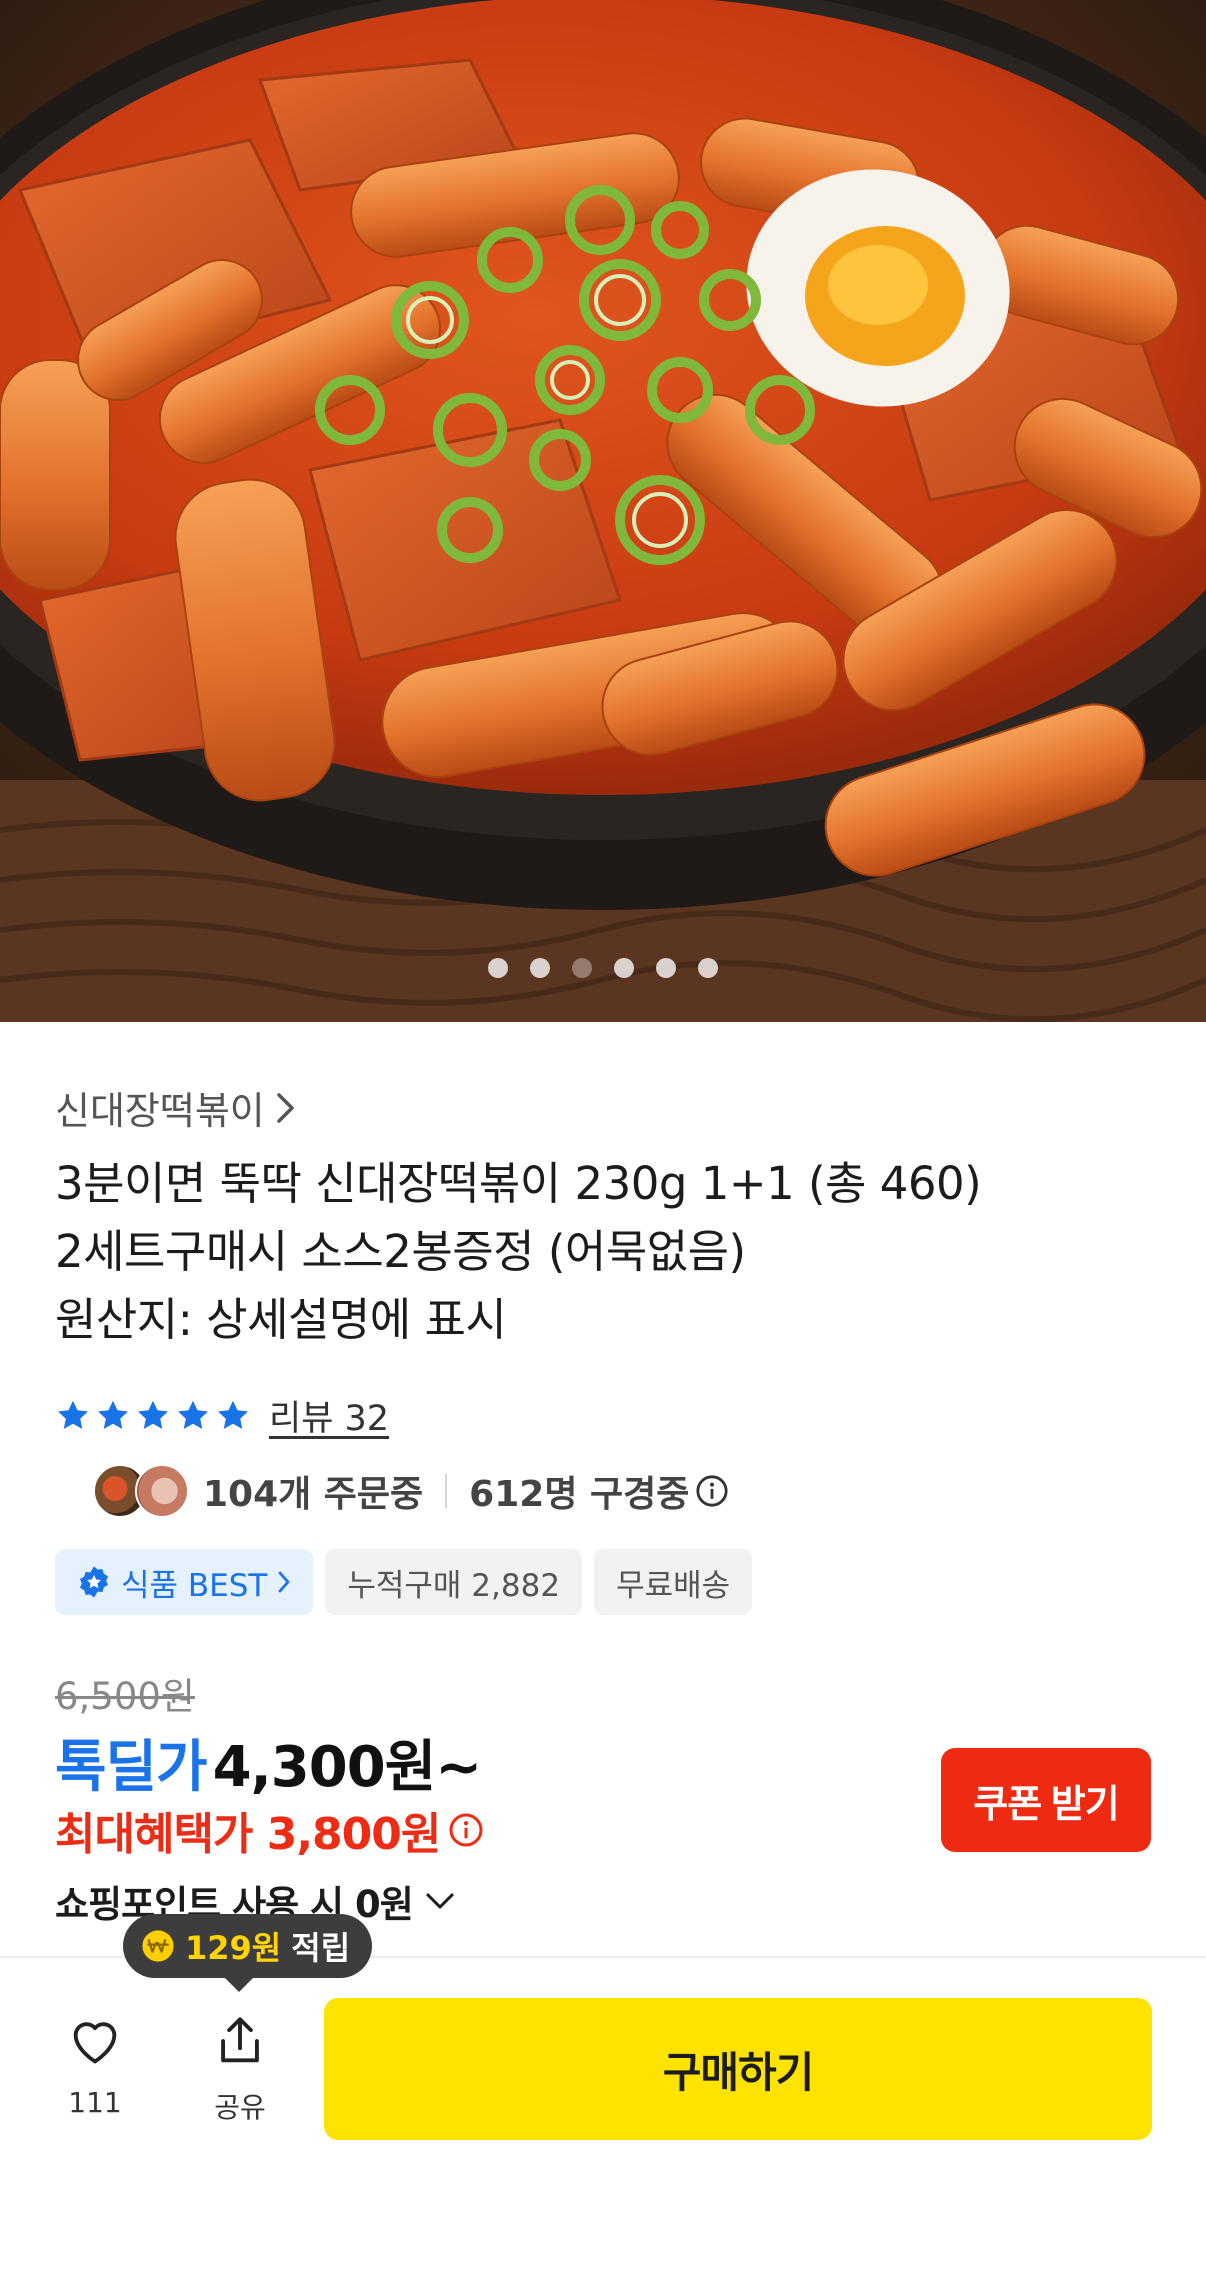 This screenshot has width=1206, height=2276. Describe the element at coordinates (321, 1948) in the screenshot. I see `reward-label: 적립` at that location.